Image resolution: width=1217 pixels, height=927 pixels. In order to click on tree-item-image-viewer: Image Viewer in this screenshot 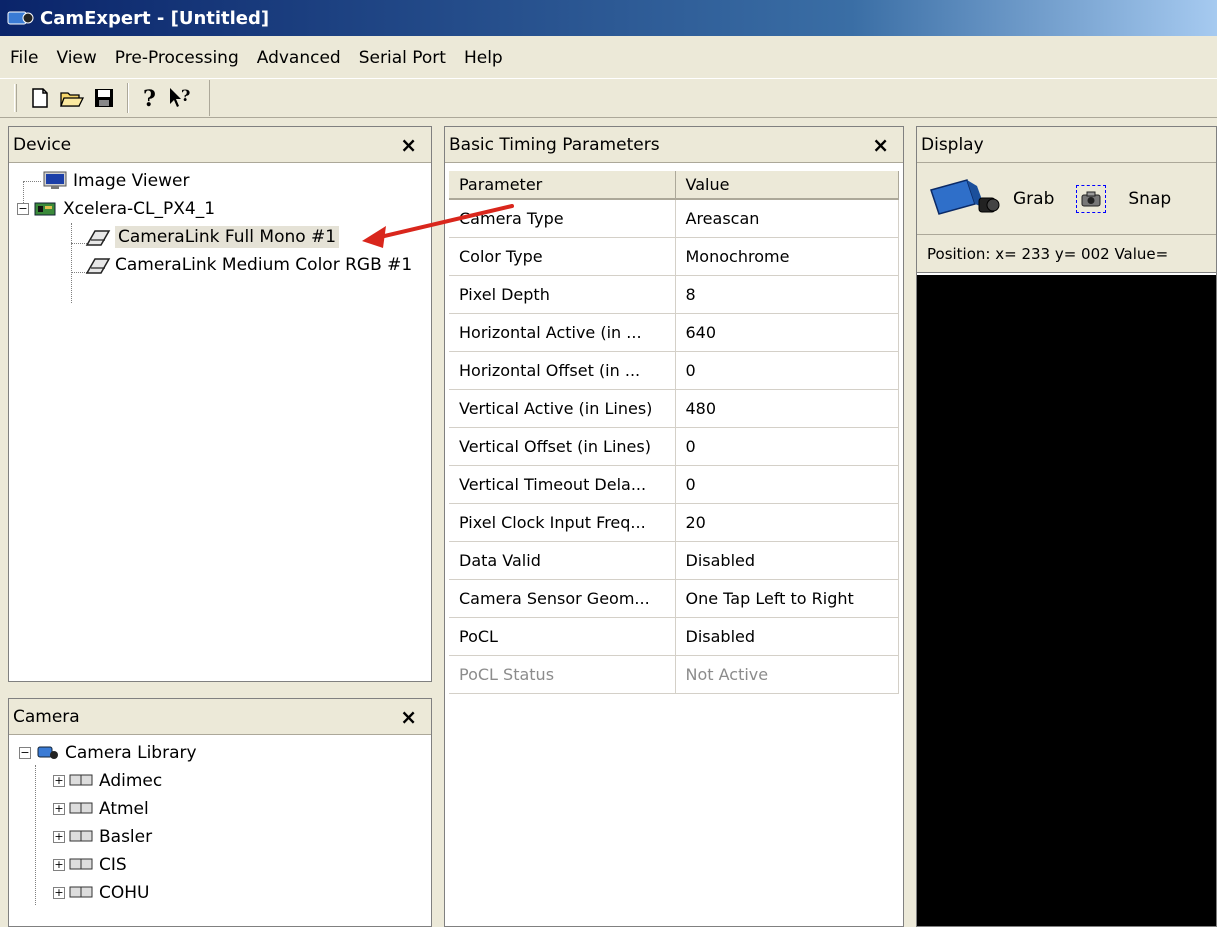, I will do `click(220, 181)`.